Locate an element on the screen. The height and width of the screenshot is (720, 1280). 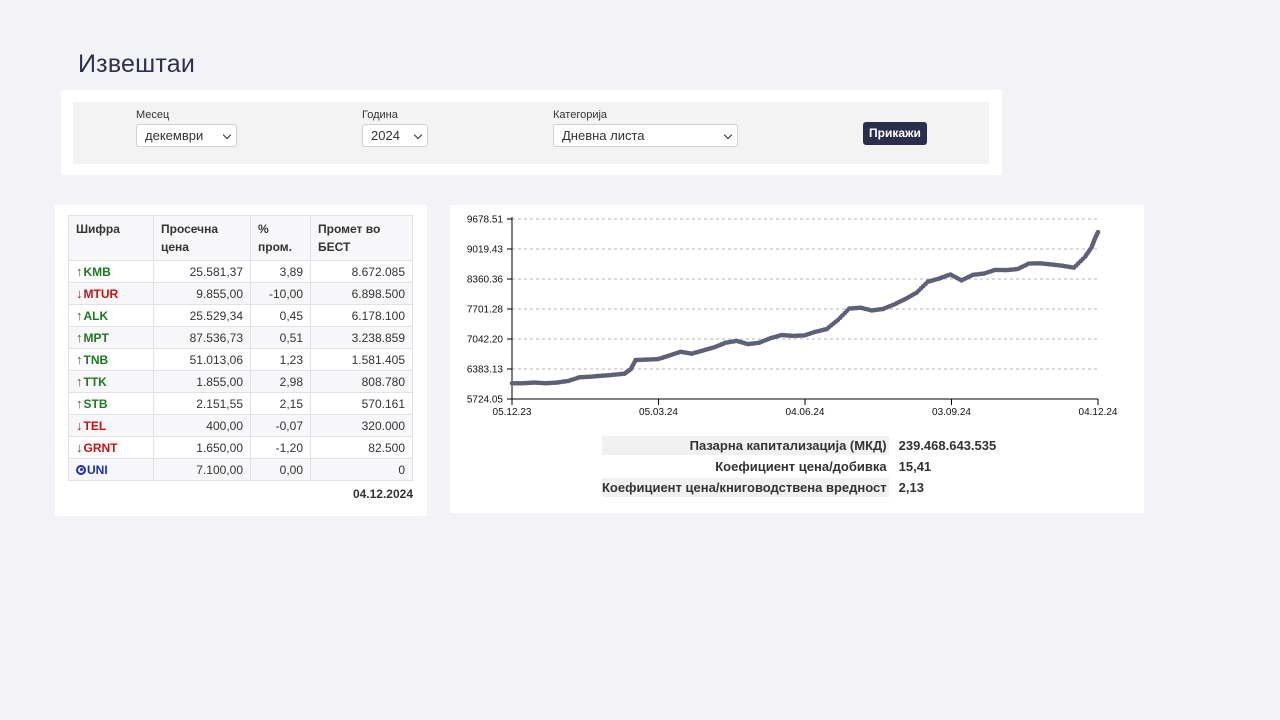
stat-value: 15,41 is located at coordinates (915, 466).